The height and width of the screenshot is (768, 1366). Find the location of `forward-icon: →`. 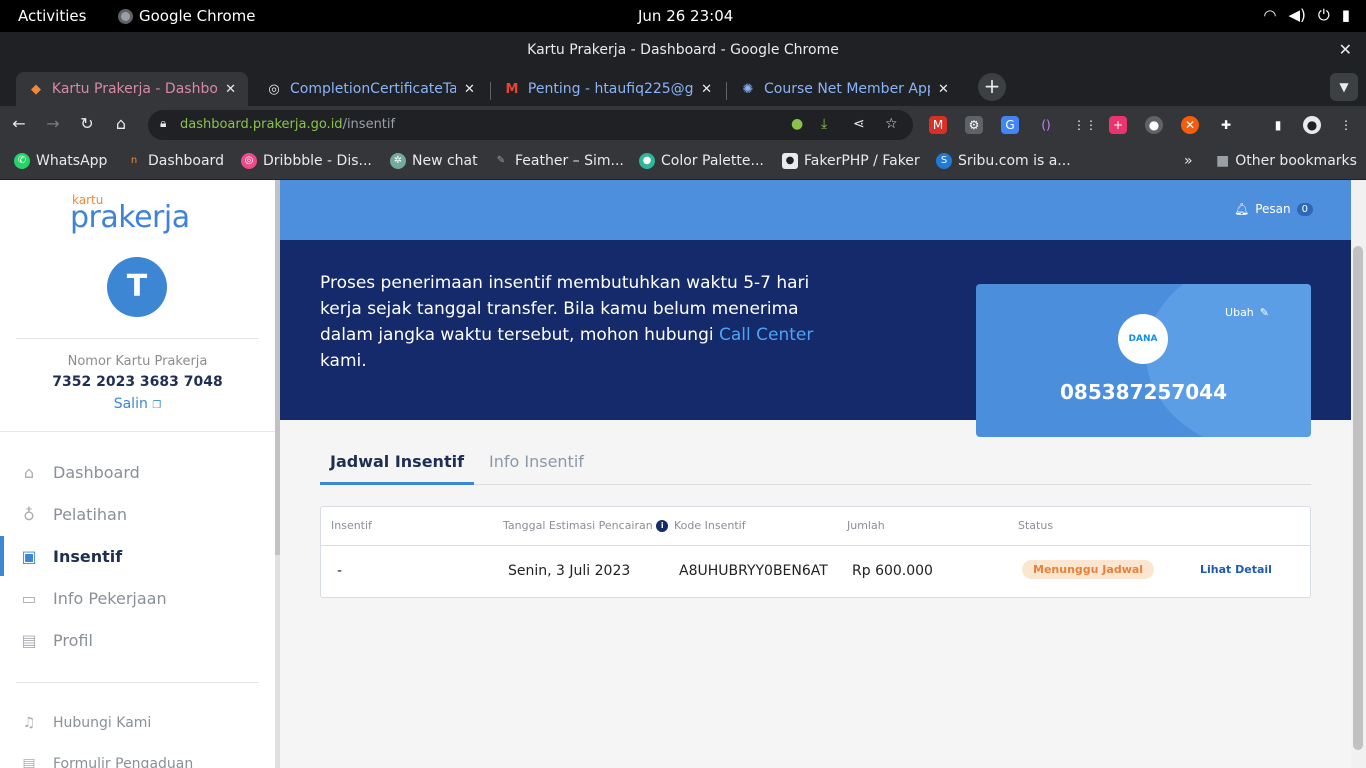

forward-icon: → is located at coordinates (53, 123).